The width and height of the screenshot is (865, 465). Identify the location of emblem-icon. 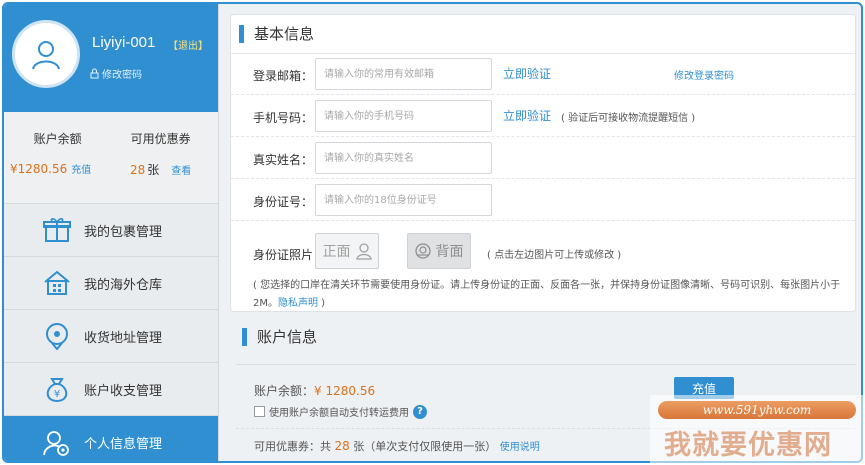
(422, 251).